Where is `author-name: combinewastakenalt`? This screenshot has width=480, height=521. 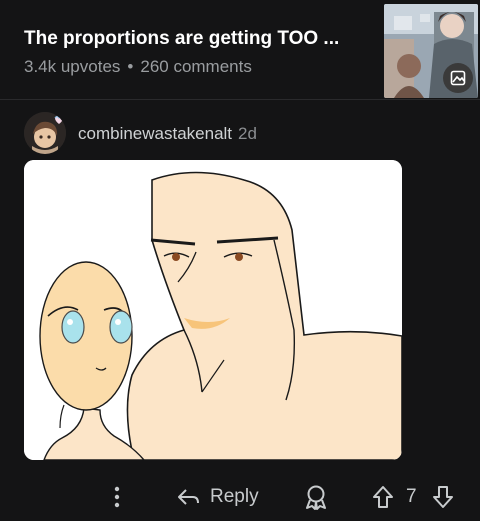
author-name: combinewastakenalt is located at coordinates (155, 133).